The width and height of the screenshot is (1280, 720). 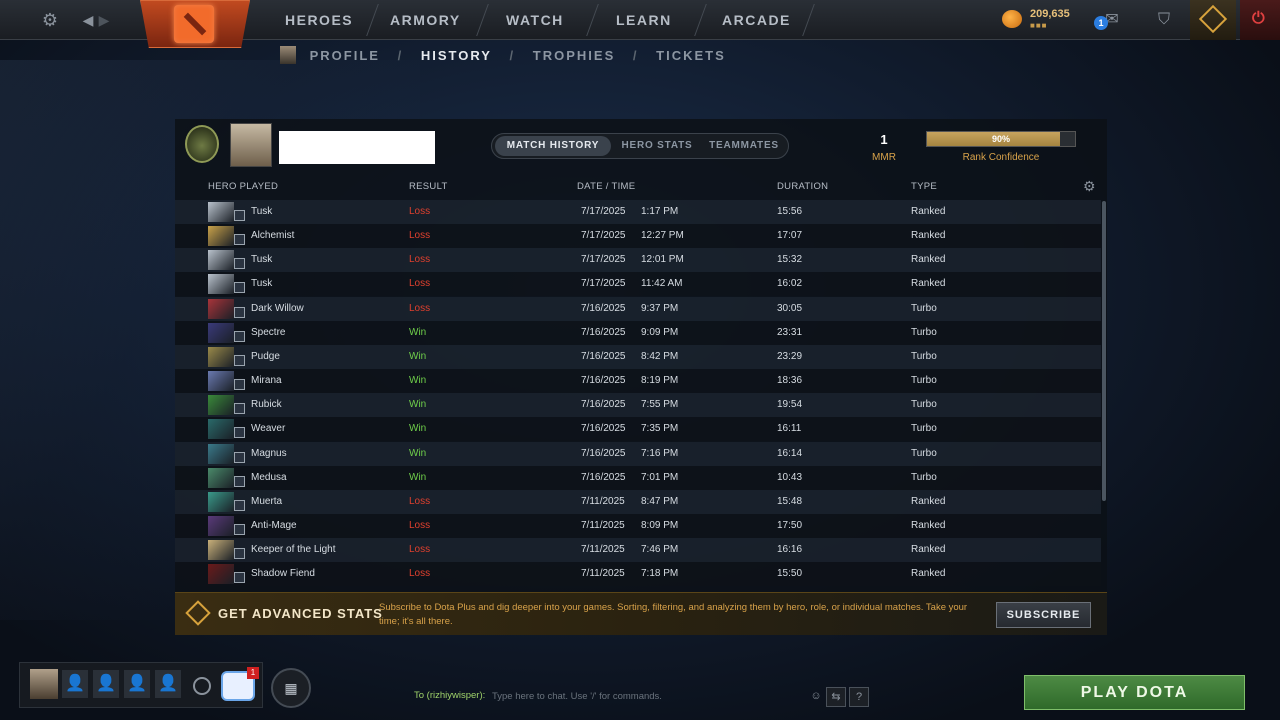 What do you see at coordinates (638, 525) in the screenshot?
I see `table-row: Anti-Mage Loss 7/11/2025 8:09 PM 17:50 Ranked` at bounding box center [638, 525].